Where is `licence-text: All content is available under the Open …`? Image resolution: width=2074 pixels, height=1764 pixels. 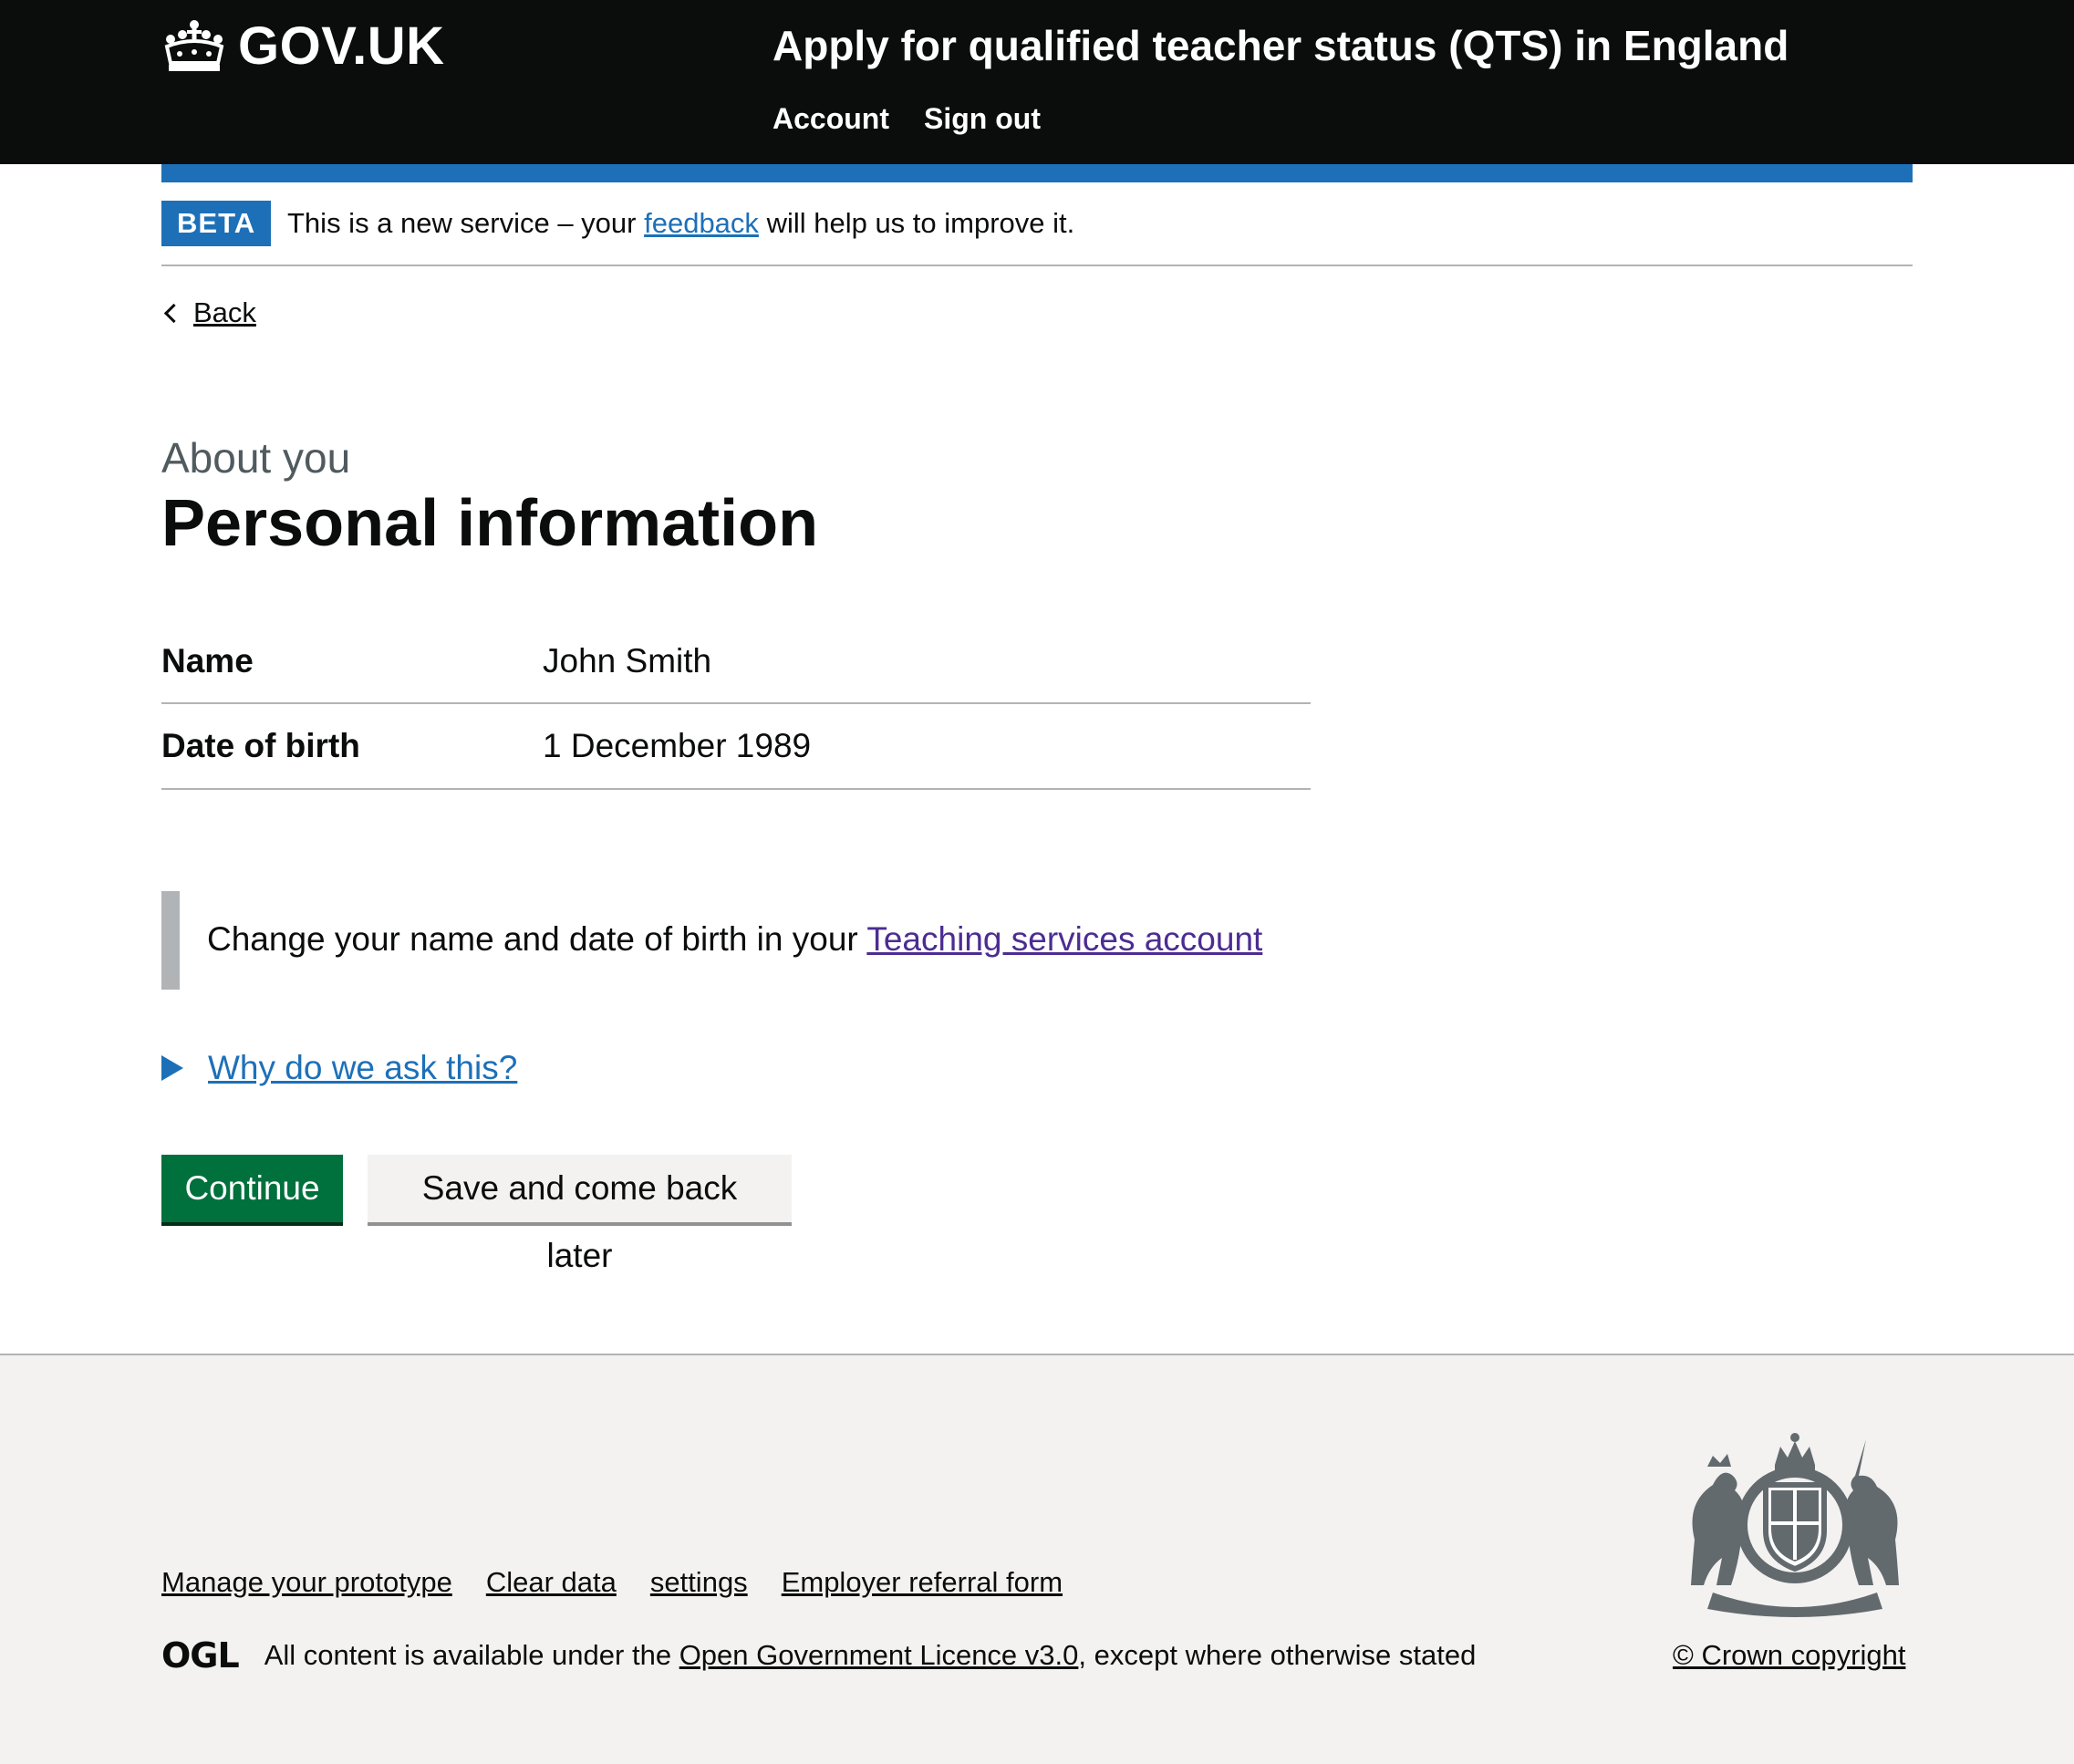
licence-text: All content is available under the Open … is located at coordinates (870, 1655).